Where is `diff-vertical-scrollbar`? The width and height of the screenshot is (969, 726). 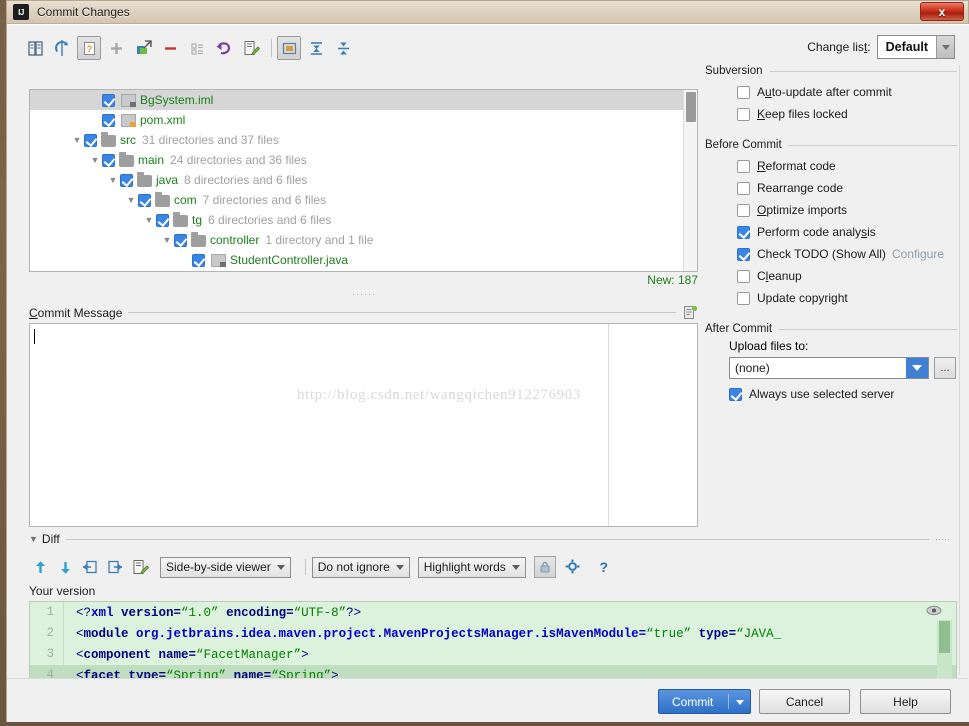 diff-vertical-scrollbar is located at coordinates (944, 650).